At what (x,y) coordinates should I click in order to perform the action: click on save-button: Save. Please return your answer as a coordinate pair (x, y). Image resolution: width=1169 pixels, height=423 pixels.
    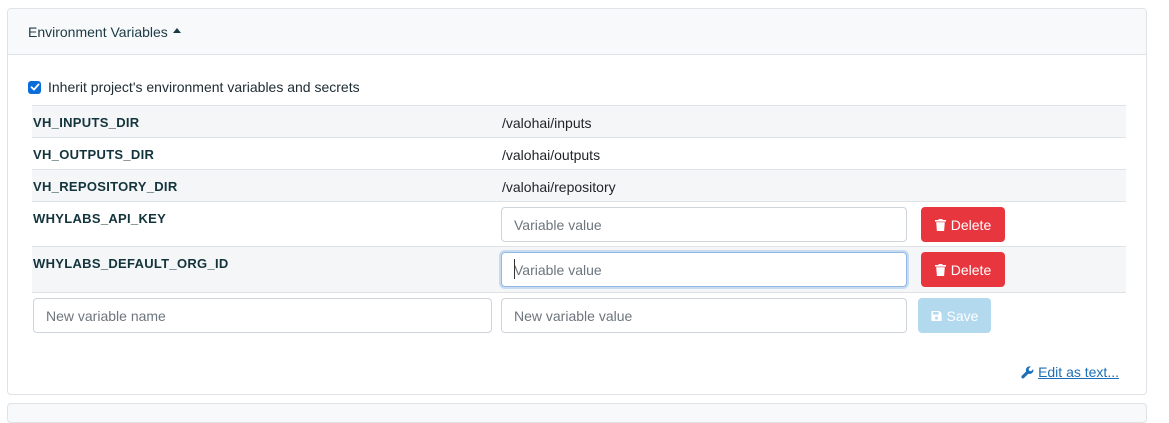
    Looking at the image, I should click on (954, 315).